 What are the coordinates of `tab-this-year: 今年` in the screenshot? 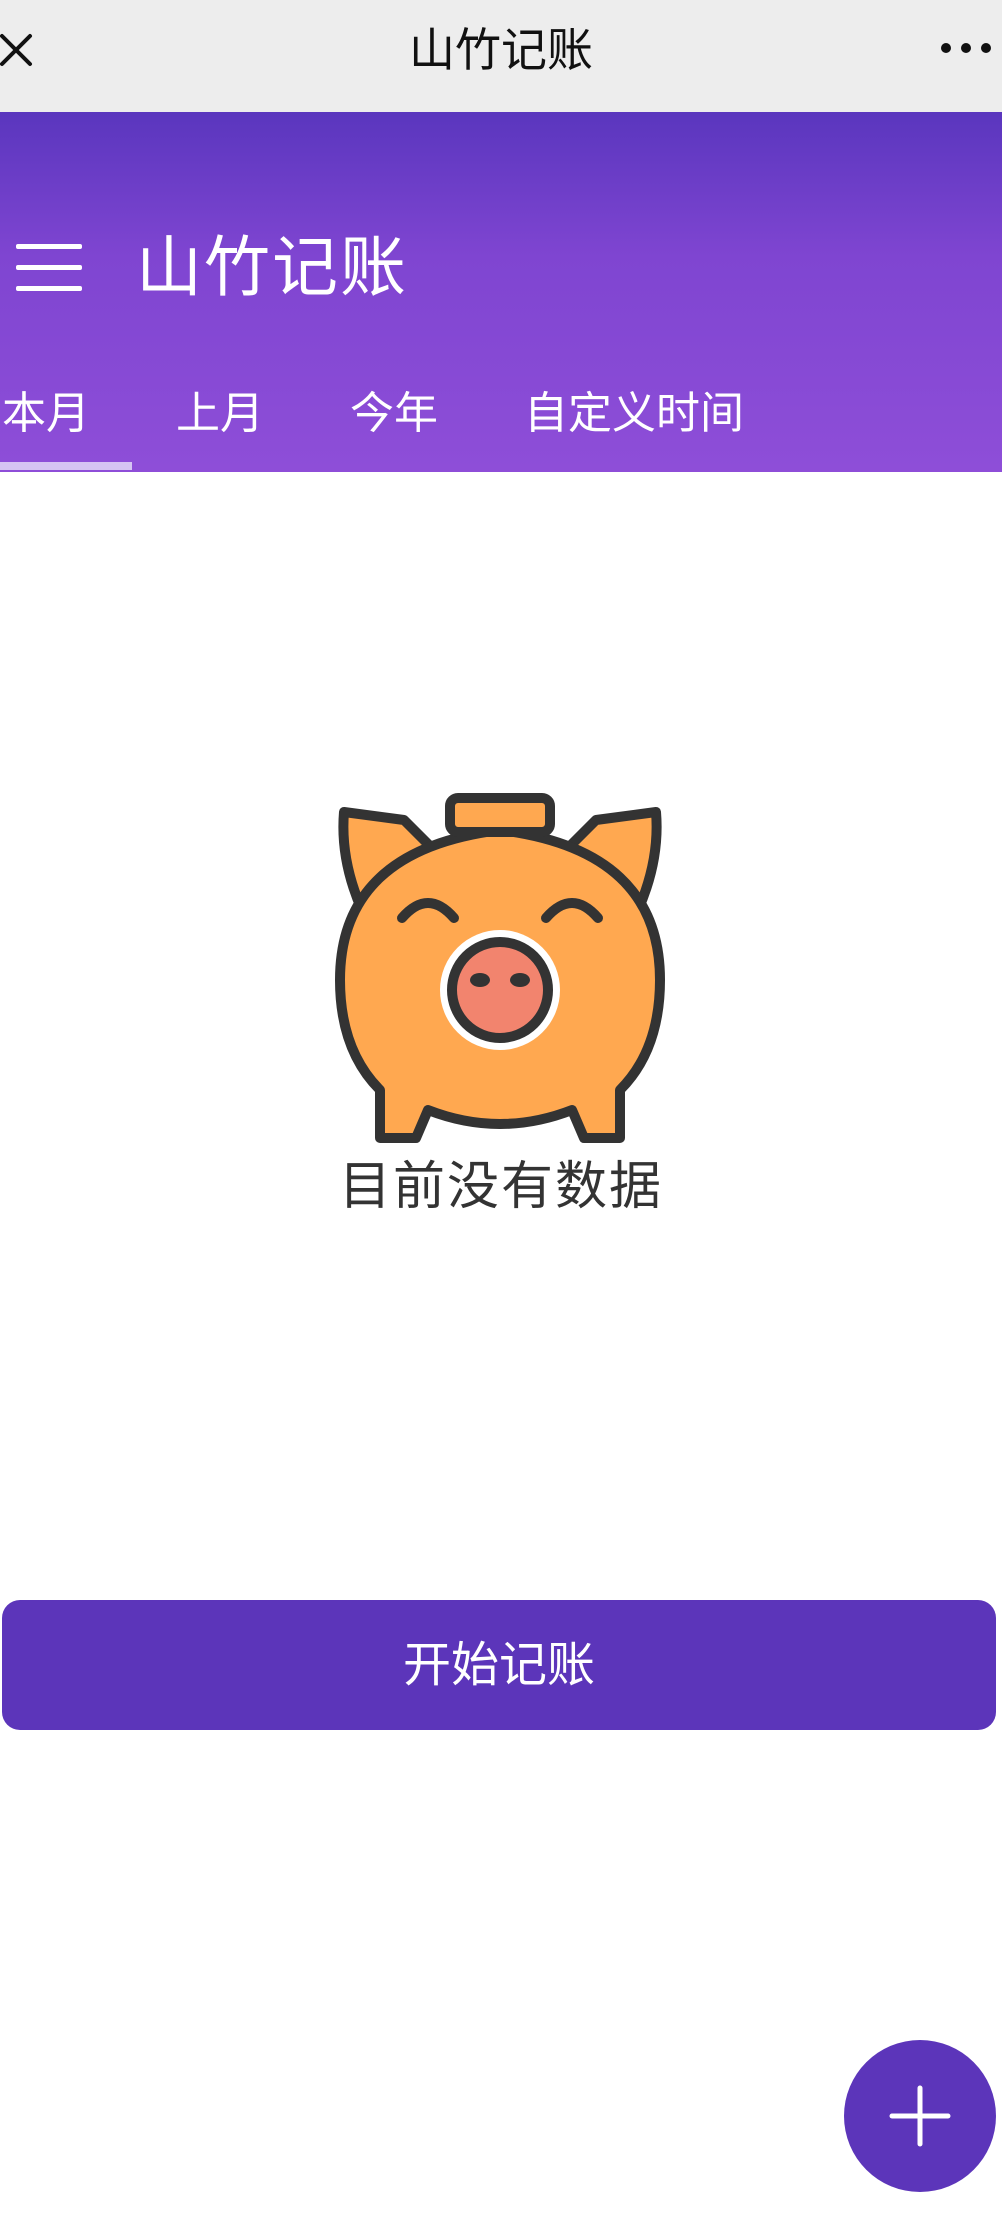 It's located at (394, 414).